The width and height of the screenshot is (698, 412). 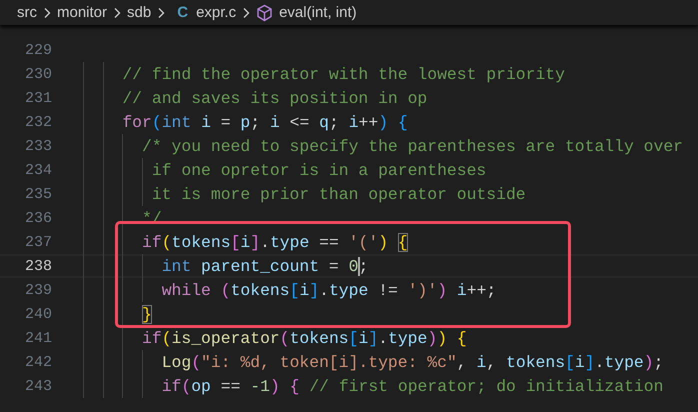 What do you see at coordinates (38, 314) in the screenshot?
I see `line-number: 240` at bounding box center [38, 314].